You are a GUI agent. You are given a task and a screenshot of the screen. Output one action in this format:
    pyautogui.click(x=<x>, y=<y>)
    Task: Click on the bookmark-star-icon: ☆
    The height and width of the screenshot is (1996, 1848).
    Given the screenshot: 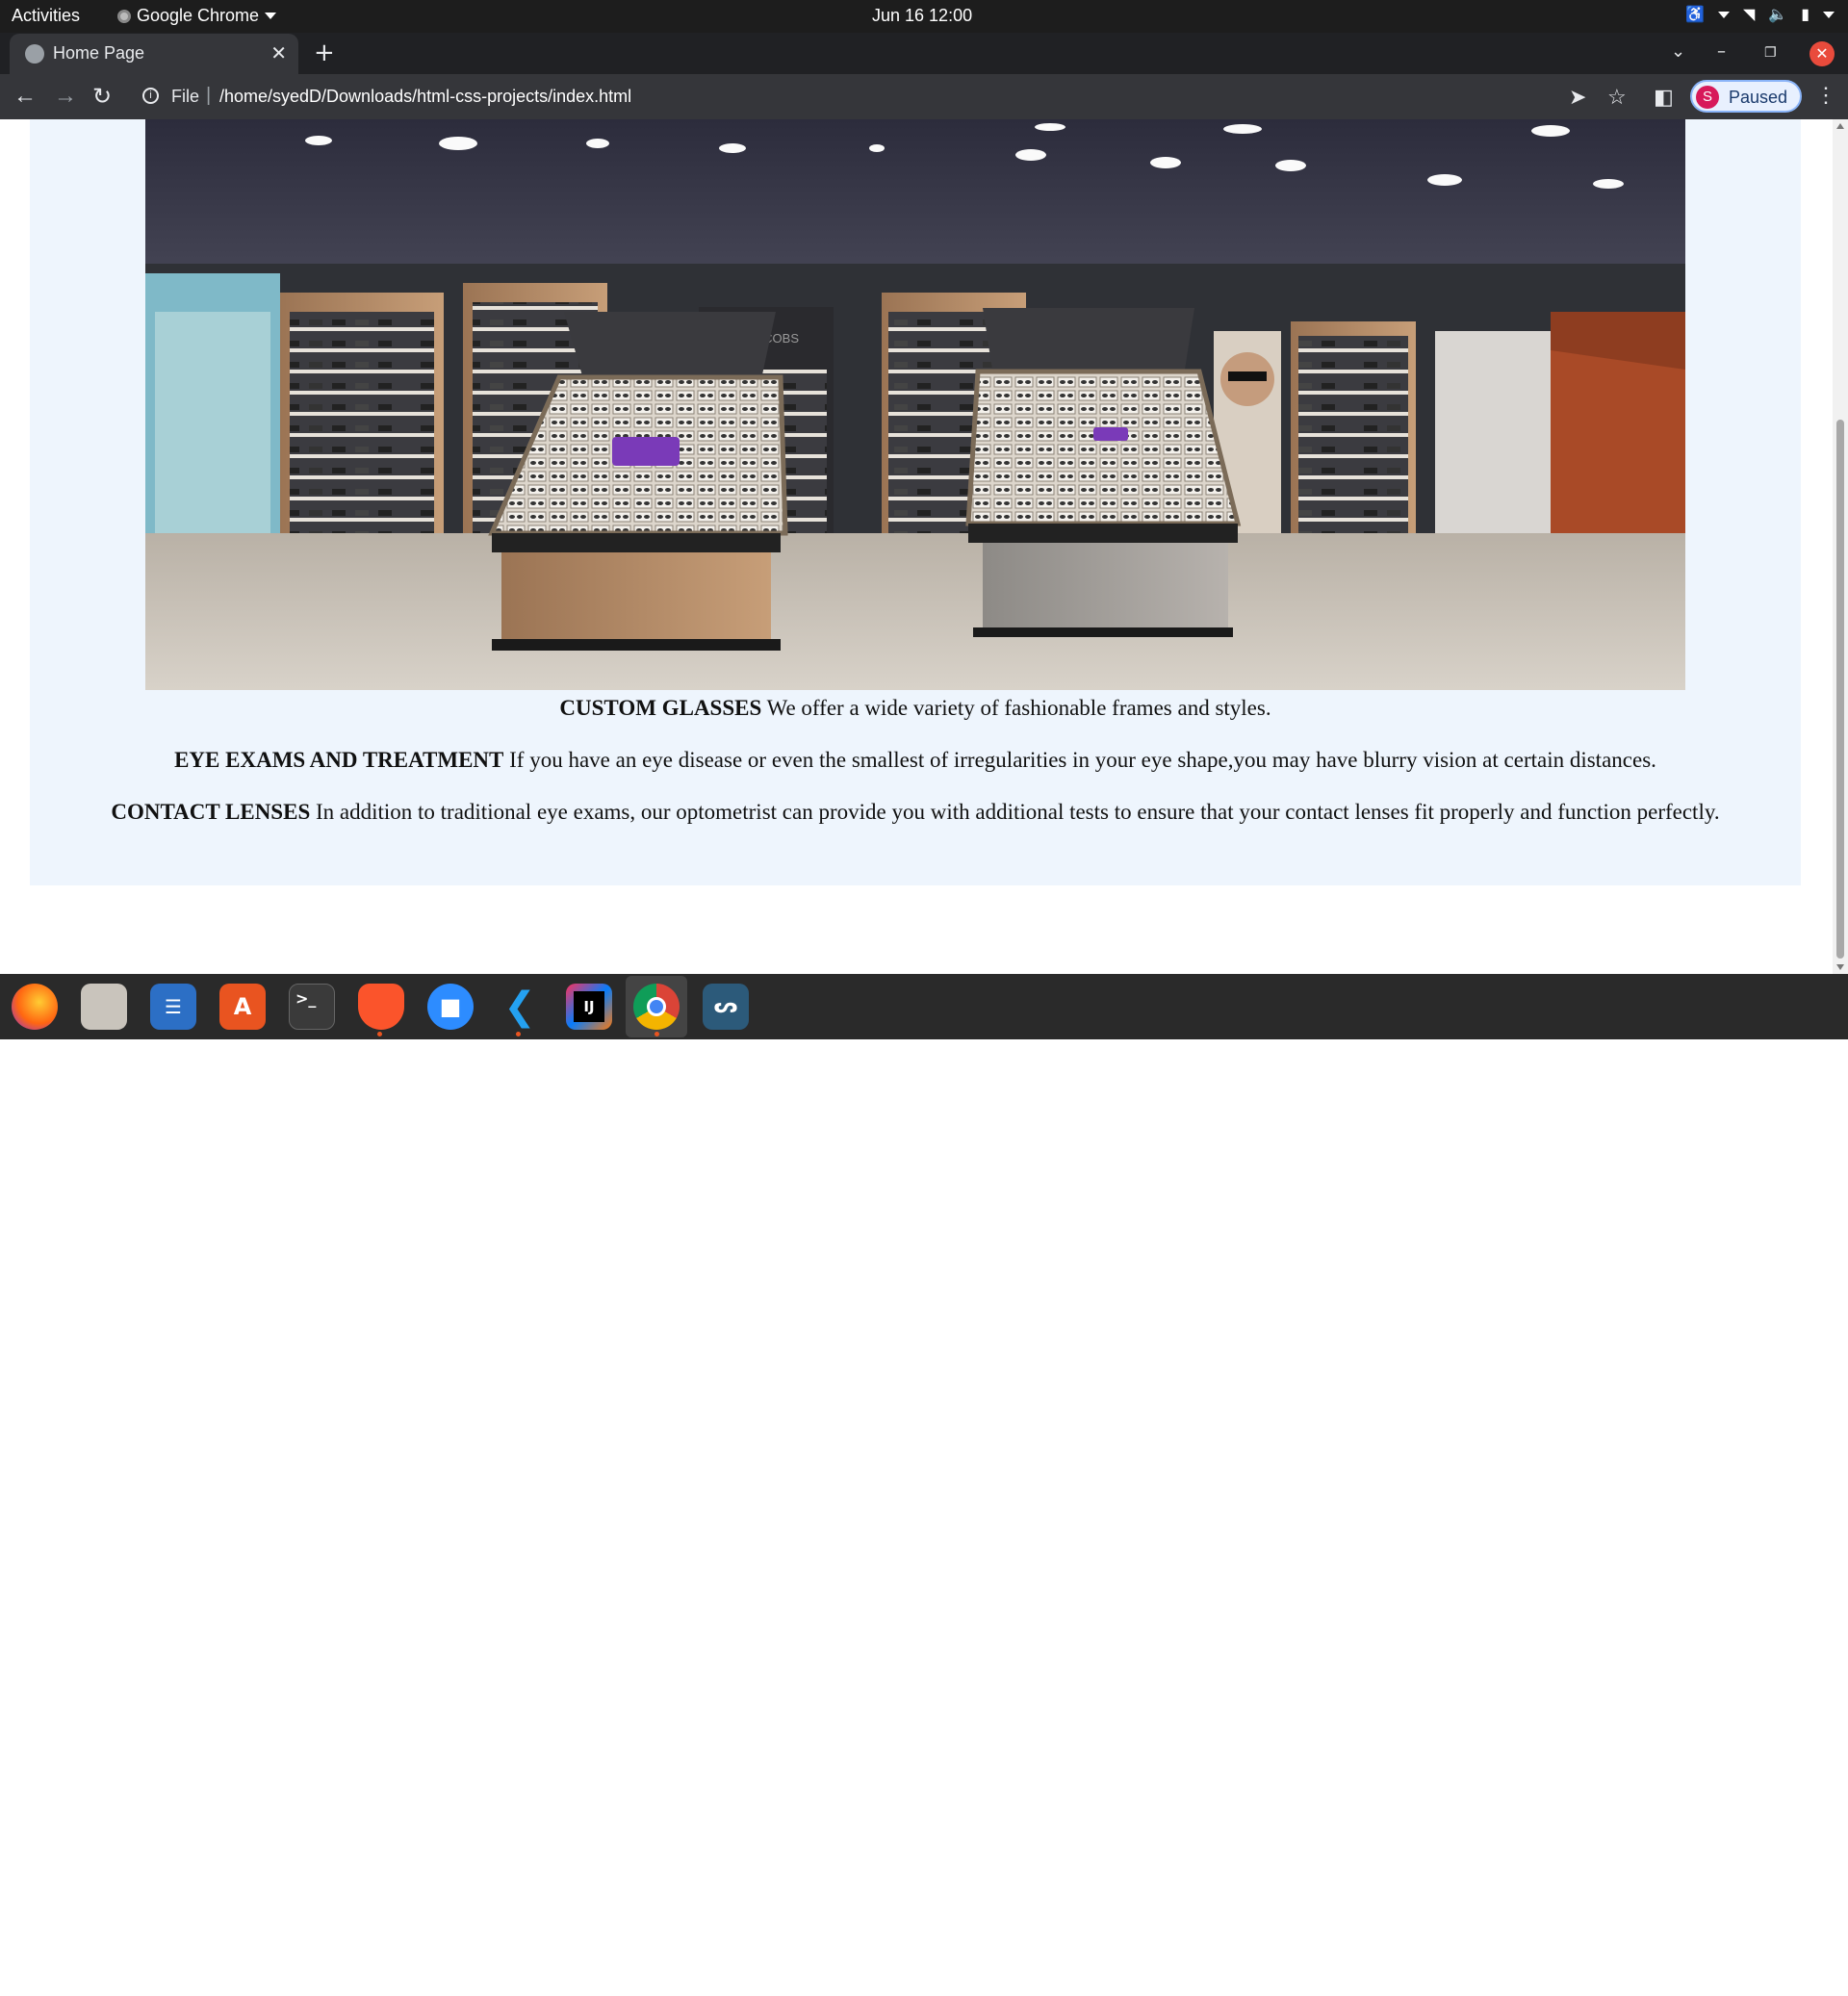 What is the action you would take?
    pyautogui.click(x=1617, y=97)
    